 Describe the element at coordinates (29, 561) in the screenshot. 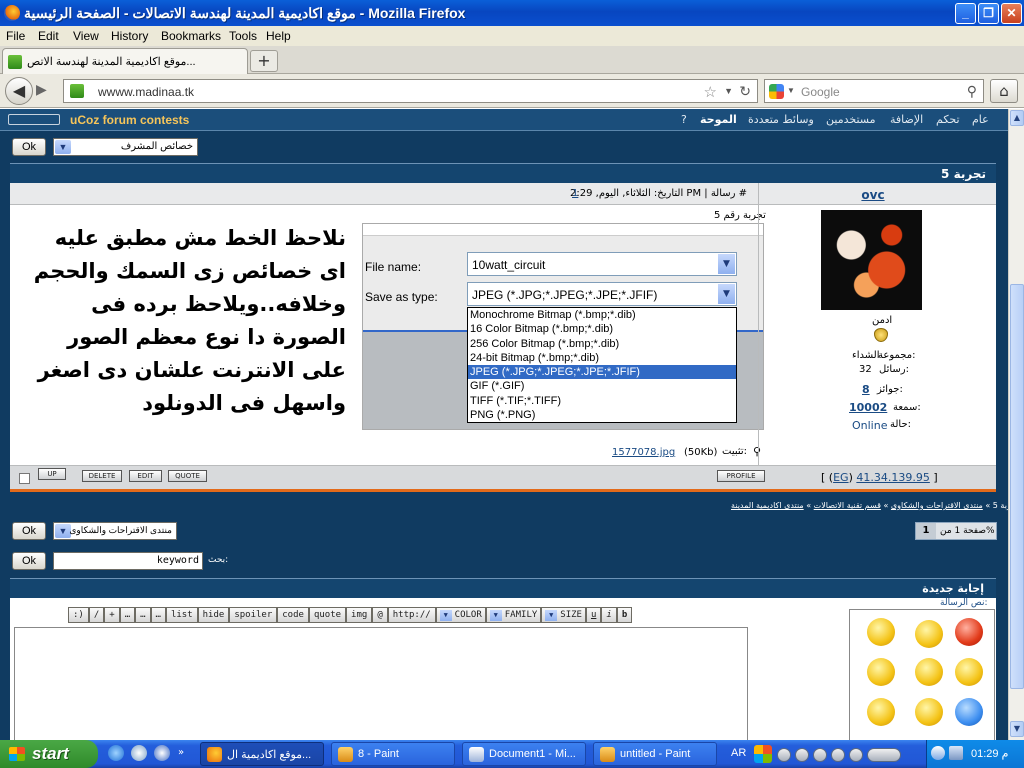

I see `search-ok-button: Ok` at that location.